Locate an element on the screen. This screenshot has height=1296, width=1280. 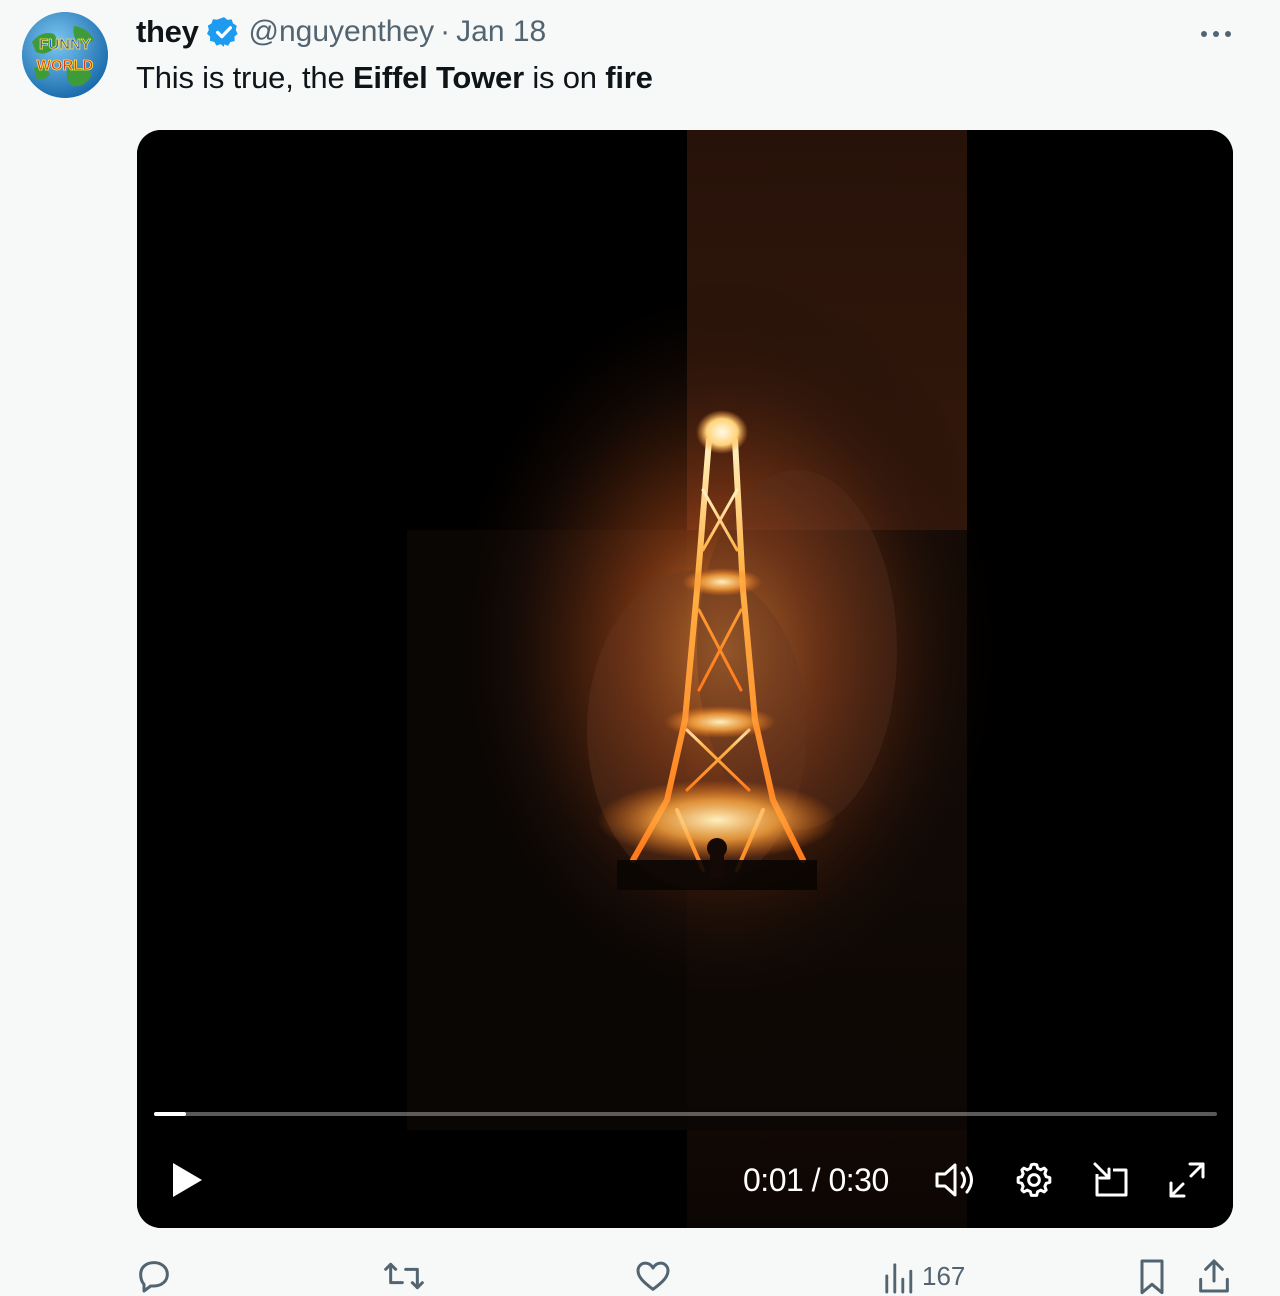
display-name: they is located at coordinates (167, 32).